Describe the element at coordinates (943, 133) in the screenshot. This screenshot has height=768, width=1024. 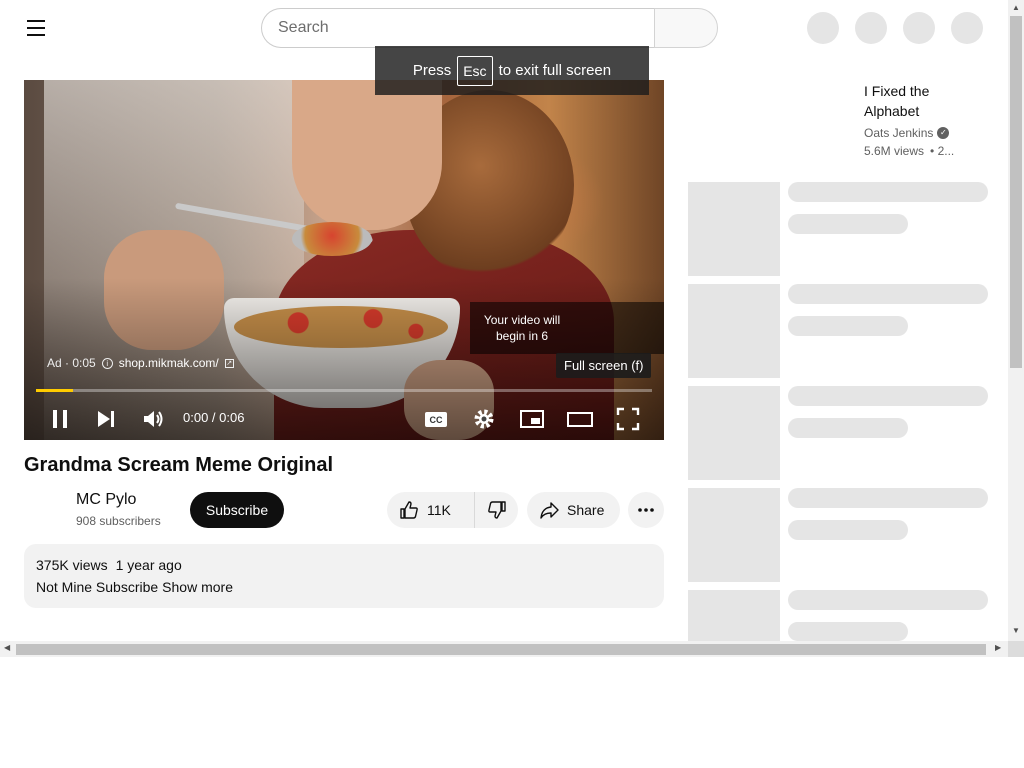
I see `verified-check-icon: ✓` at that location.